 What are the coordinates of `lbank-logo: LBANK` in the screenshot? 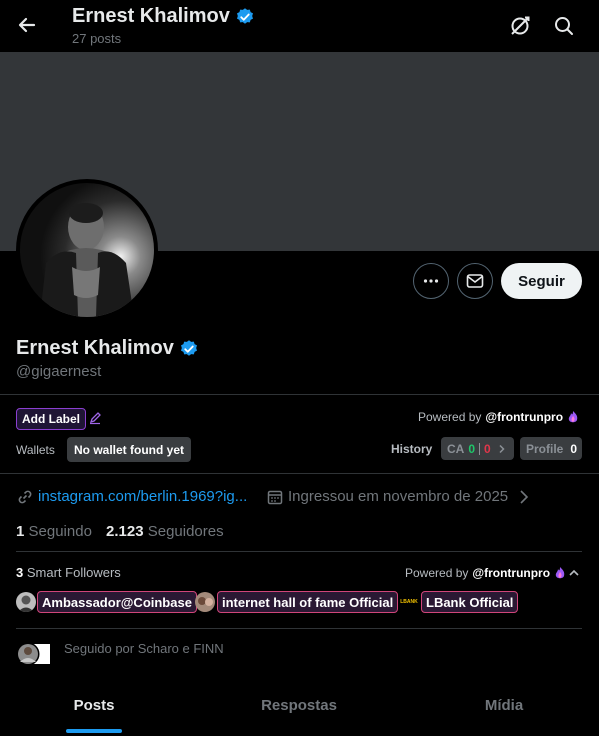 It's located at (409, 602).